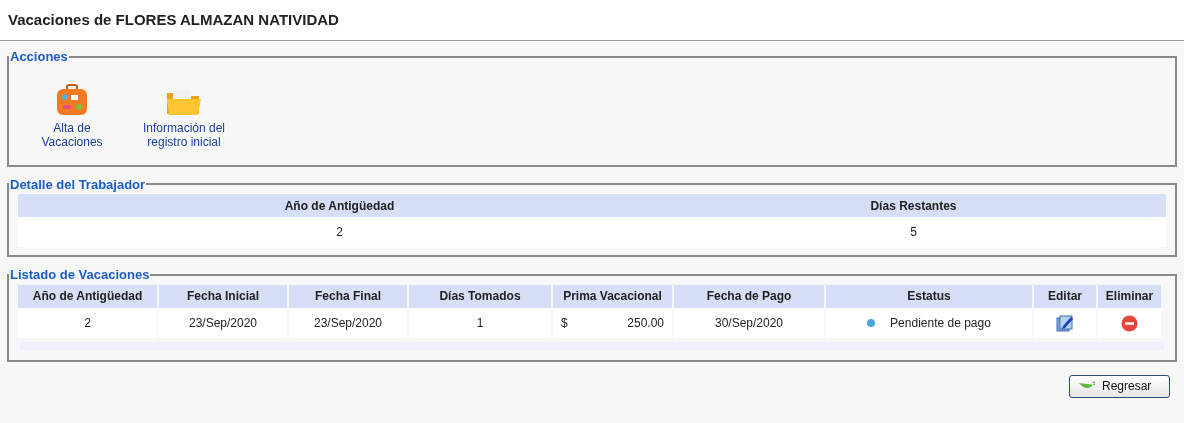  What do you see at coordinates (913, 232) in the screenshot?
I see `table-cell: 5` at bounding box center [913, 232].